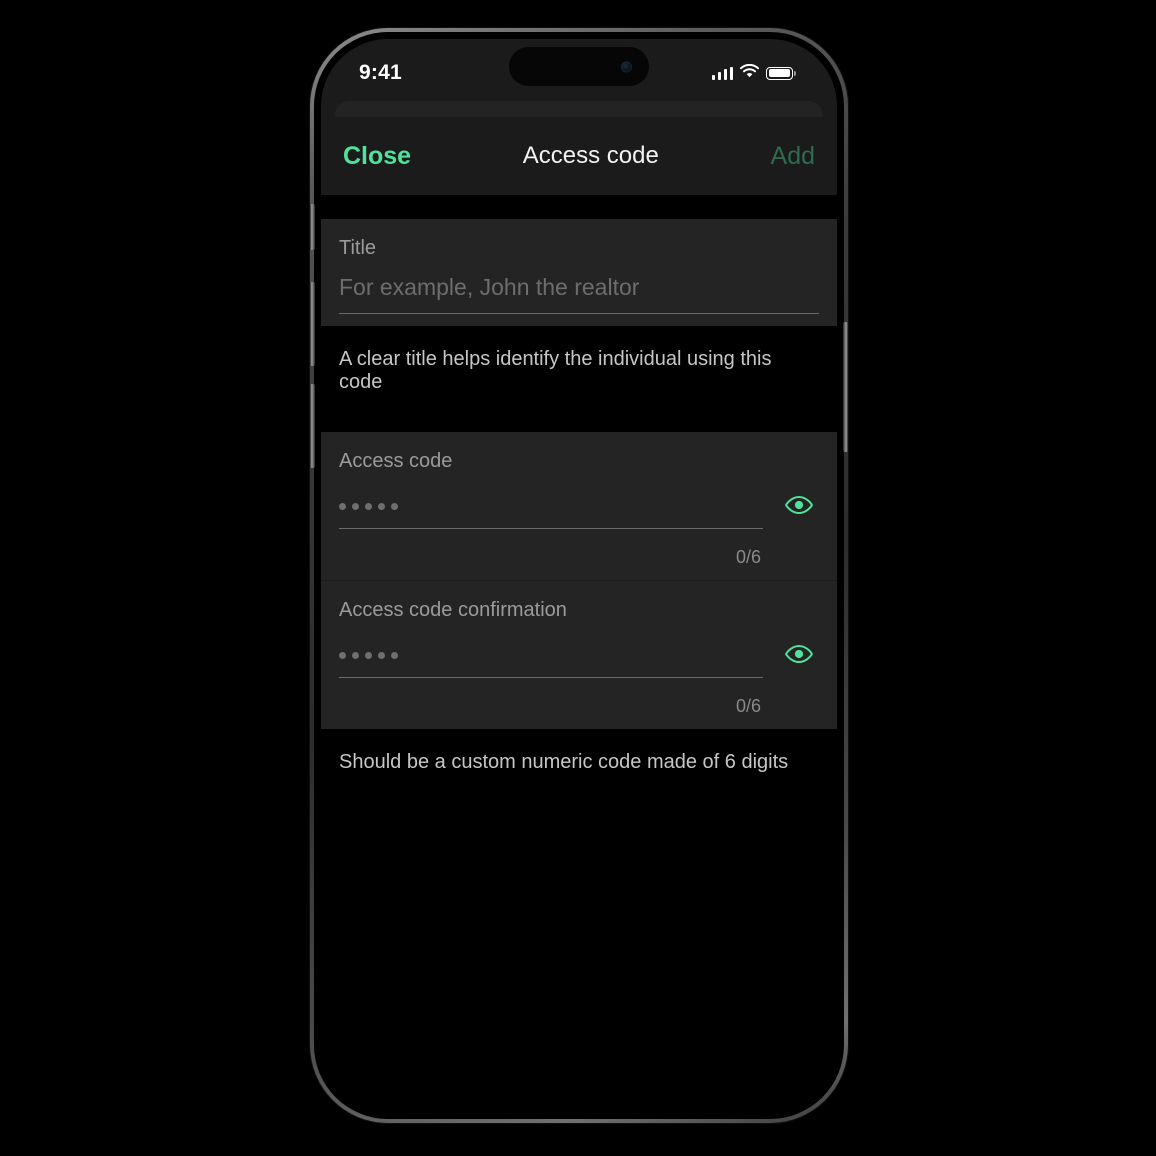  What do you see at coordinates (377, 156) in the screenshot?
I see `close-button: Close` at bounding box center [377, 156].